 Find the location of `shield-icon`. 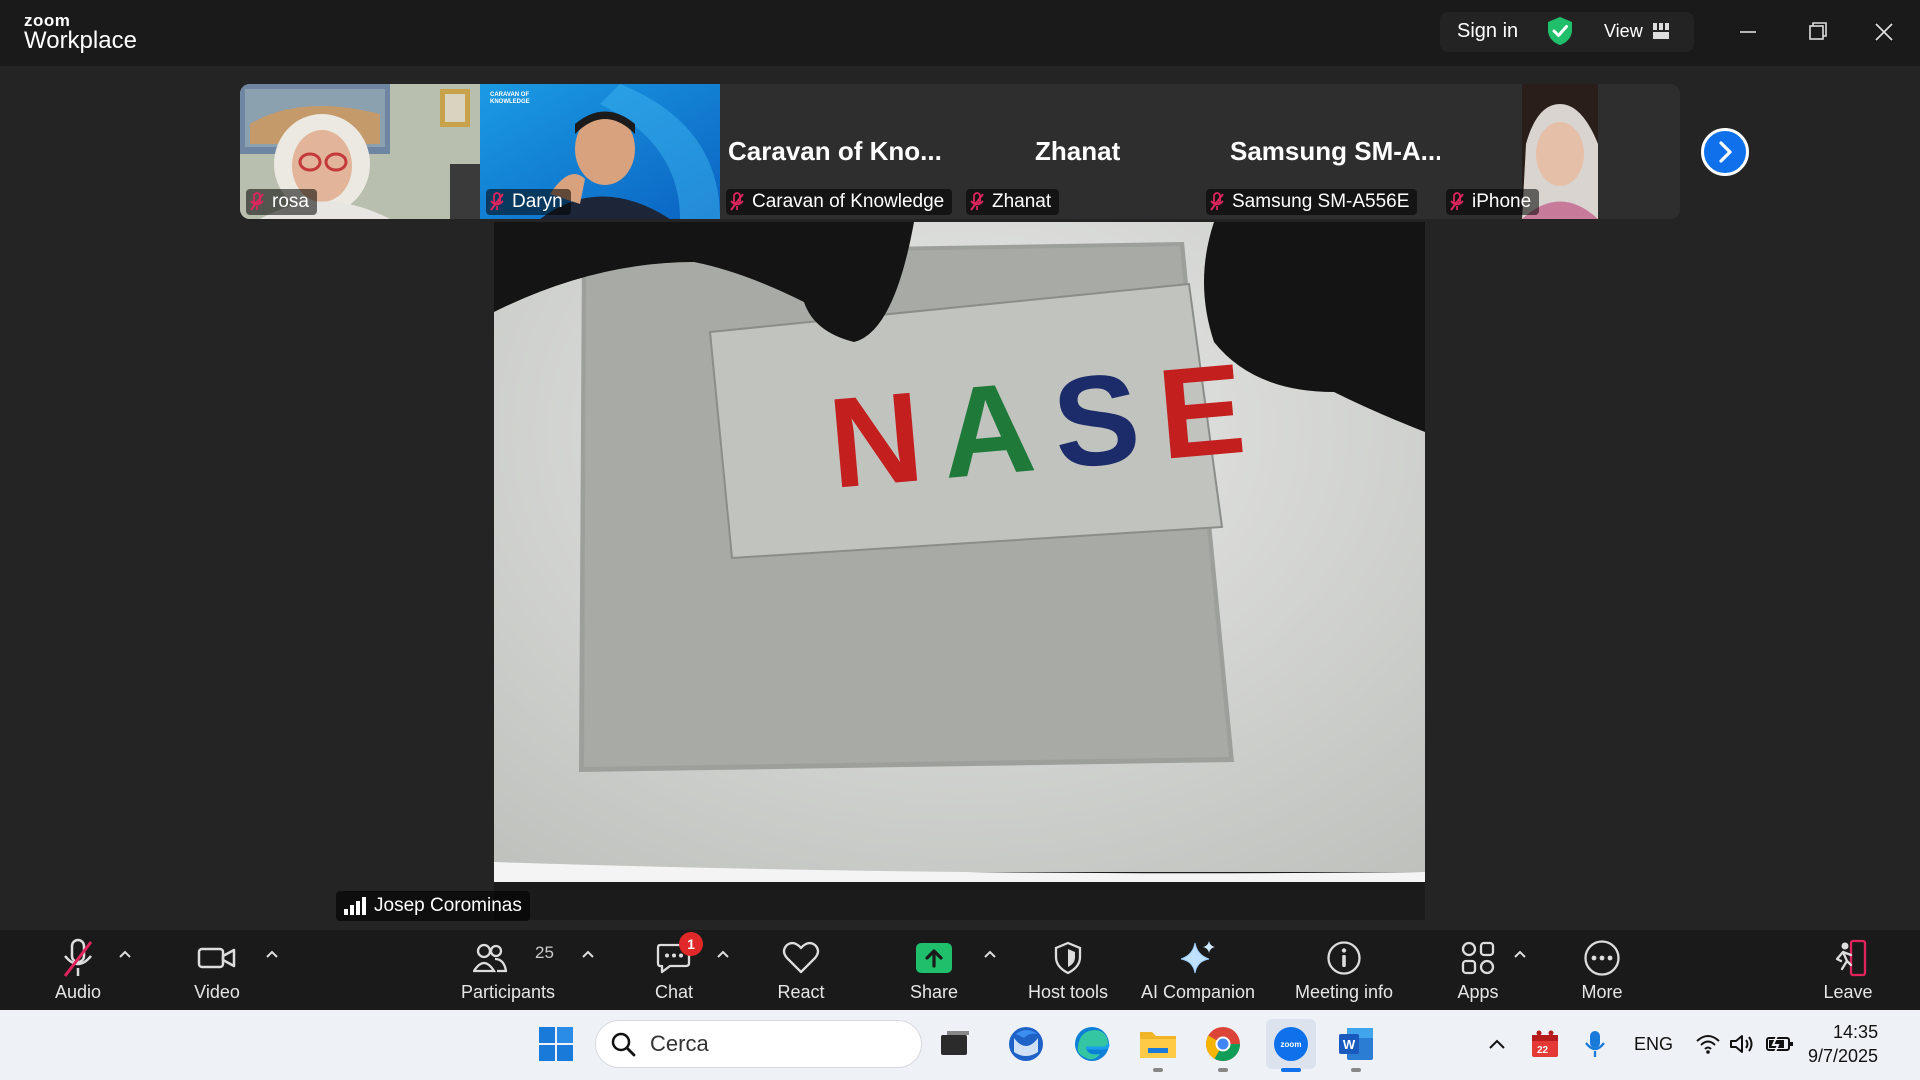

shield-icon is located at coordinates (1068, 958).